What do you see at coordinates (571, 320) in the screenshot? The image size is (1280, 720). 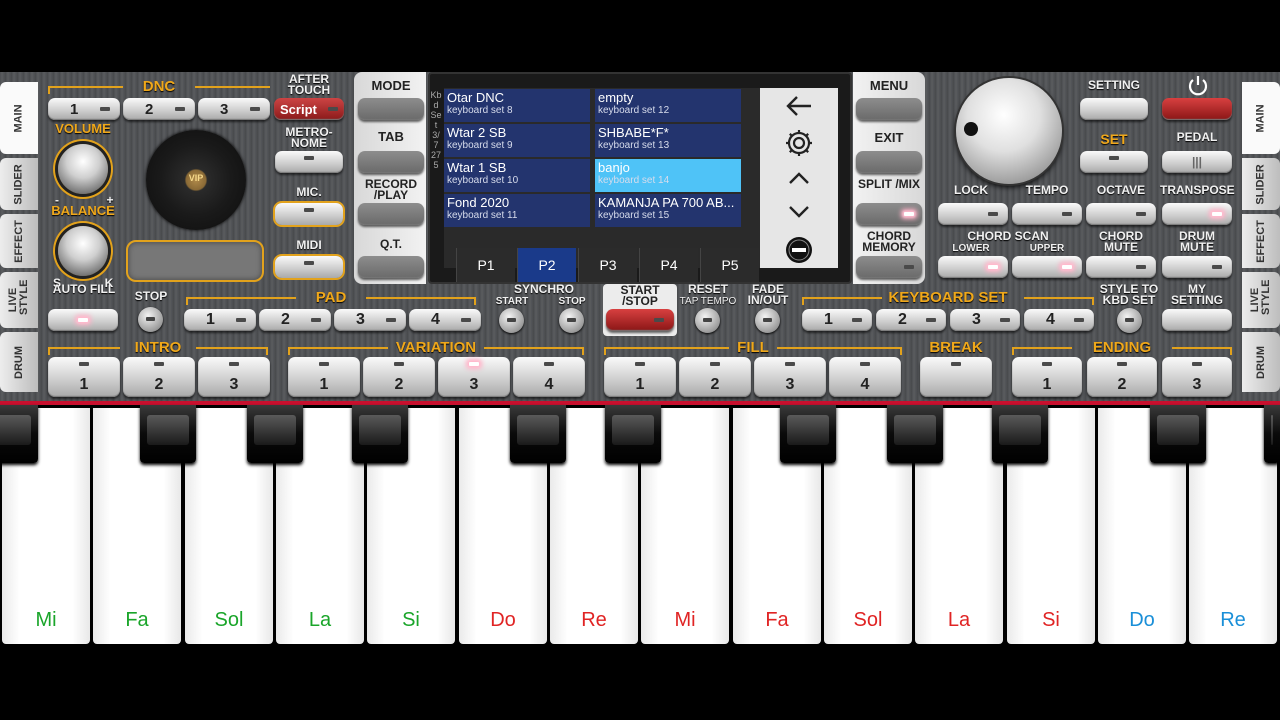 I see `synchro-stop-button` at bounding box center [571, 320].